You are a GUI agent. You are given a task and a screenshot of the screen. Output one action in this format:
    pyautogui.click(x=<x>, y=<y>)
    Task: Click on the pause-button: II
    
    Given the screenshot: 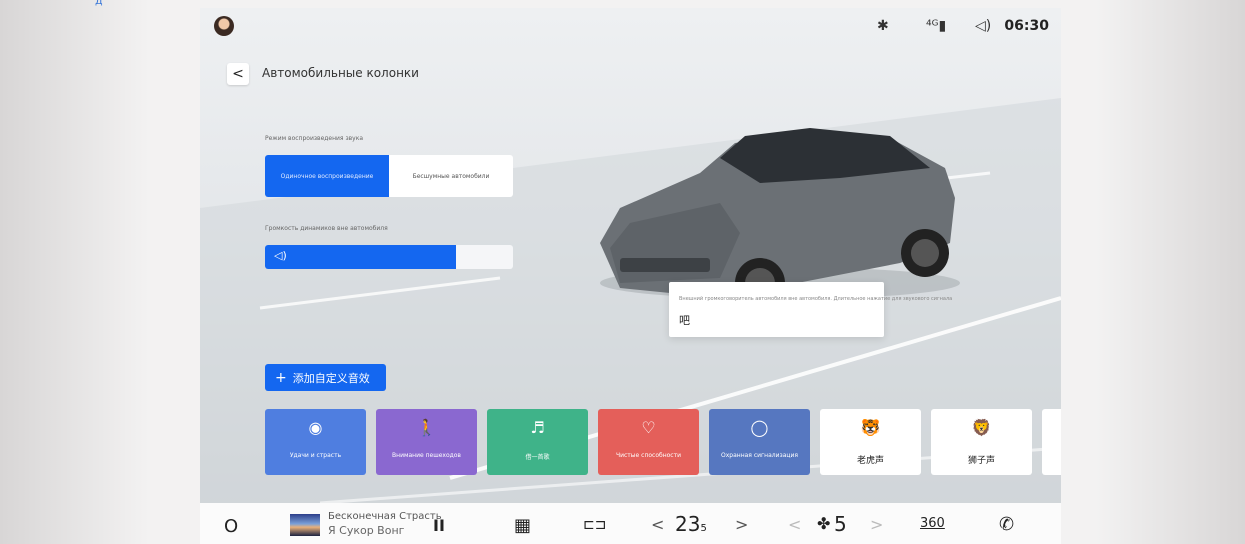 What is the action you would take?
    pyautogui.click(x=439, y=525)
    